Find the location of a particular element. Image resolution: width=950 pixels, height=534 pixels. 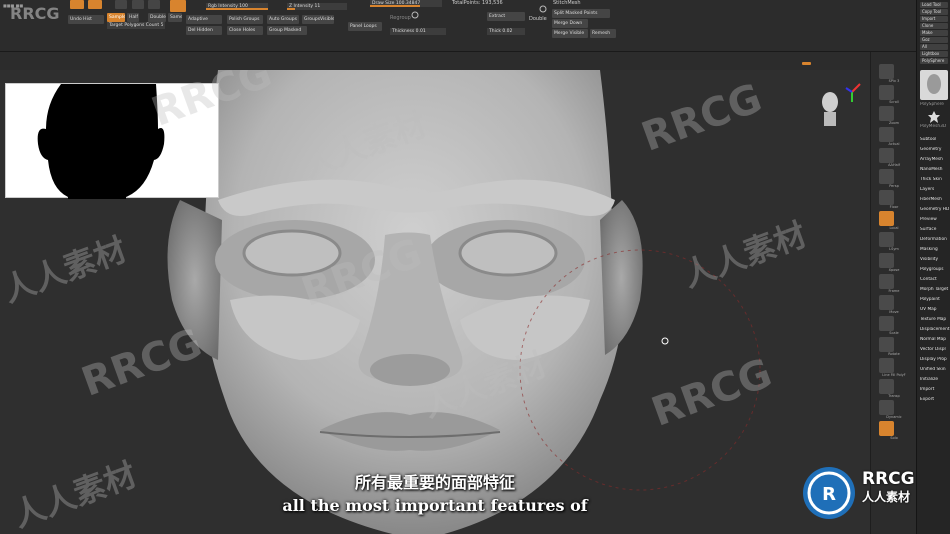

z-intensity-slider: Z Intensity 11 is located at coordinates (317, 6).